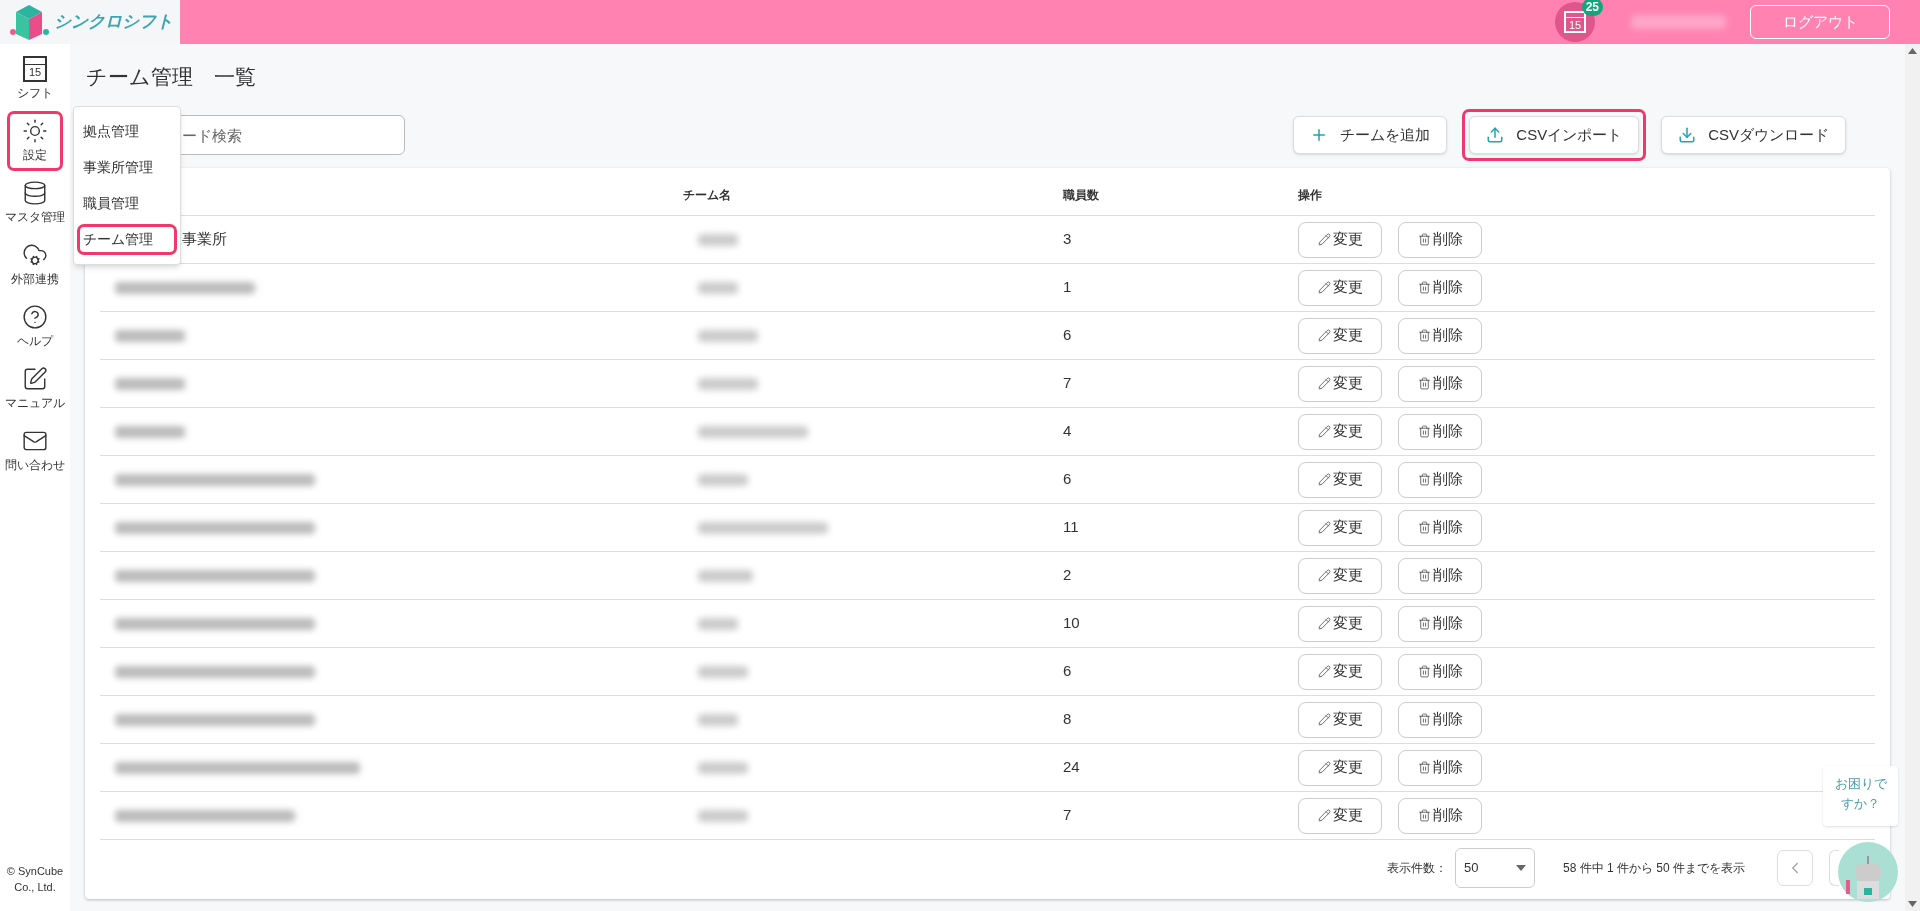 Image resolution: width=1920 pixels, height=911 pixels. I want to click on per-page-select: 50, so click(1494, 868).